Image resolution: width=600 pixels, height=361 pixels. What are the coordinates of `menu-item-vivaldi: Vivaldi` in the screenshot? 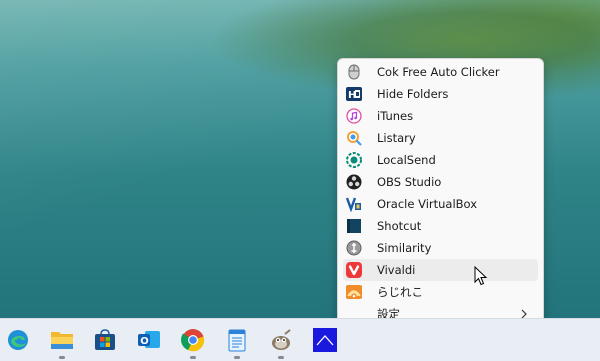 It's located at (440, 270).